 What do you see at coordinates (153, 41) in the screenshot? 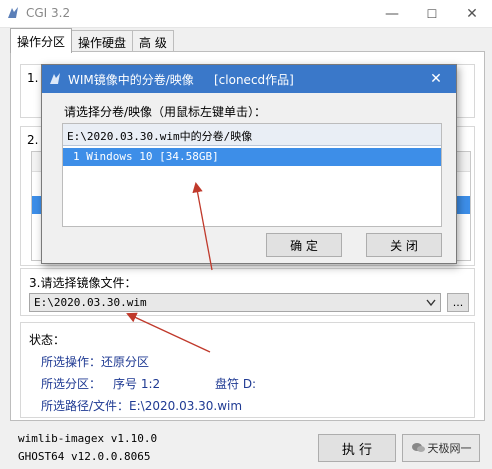
I see `tab-advanced: 高 级` at bounding box center [153, 41].